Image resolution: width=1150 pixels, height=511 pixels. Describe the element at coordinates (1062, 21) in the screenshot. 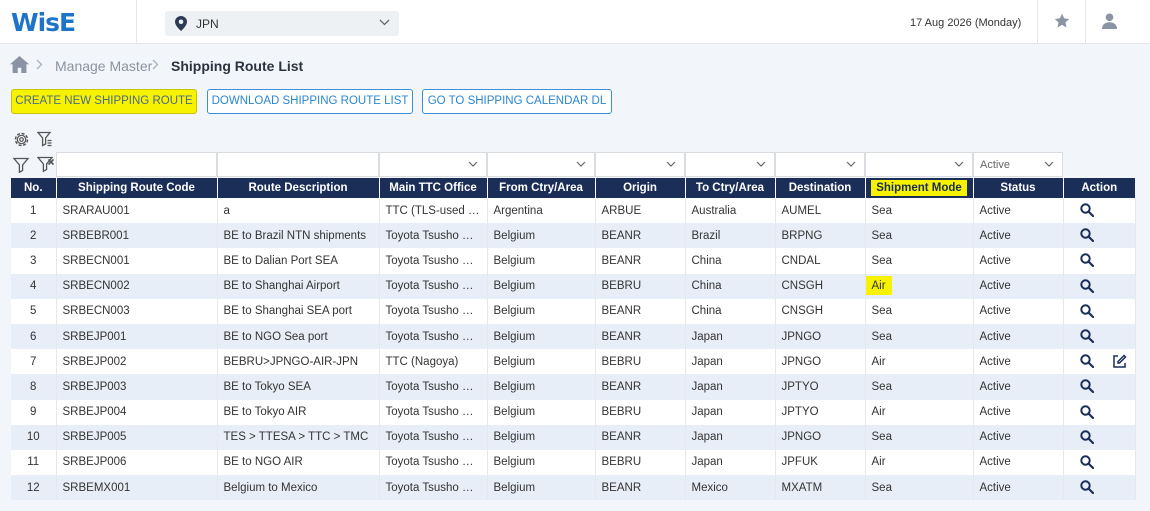

I see `star-icon` at that location.